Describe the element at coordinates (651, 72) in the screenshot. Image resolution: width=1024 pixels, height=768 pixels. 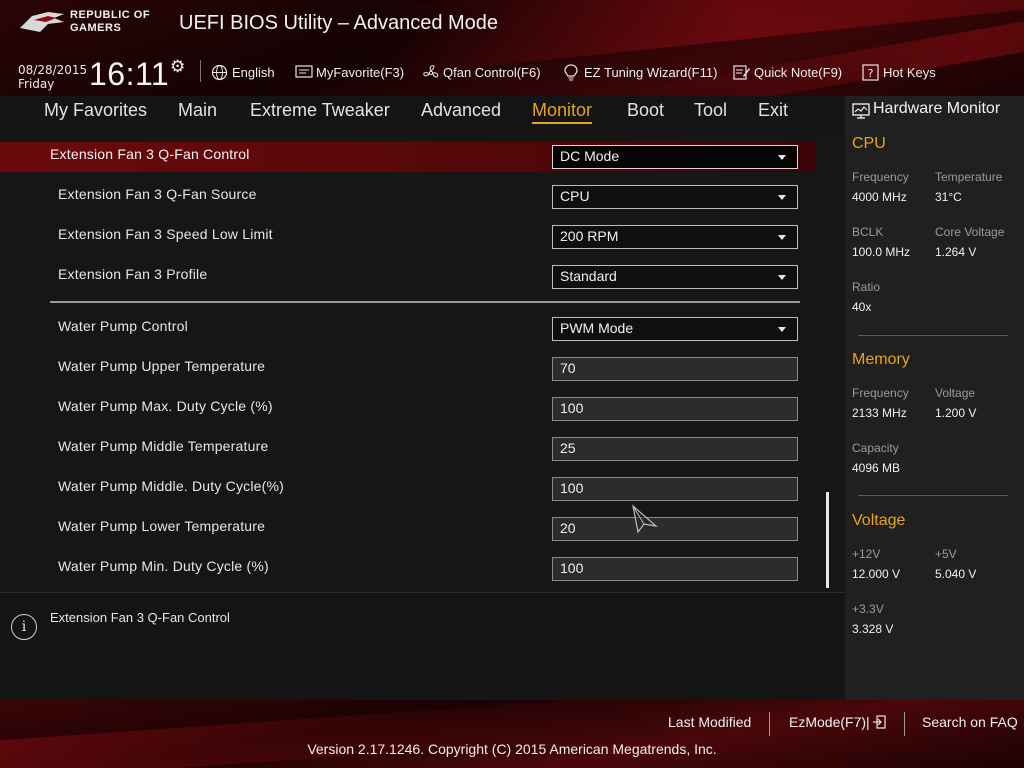
I see `ez-tuning-label: EZ Tuning Wizard(F11)` at that location.